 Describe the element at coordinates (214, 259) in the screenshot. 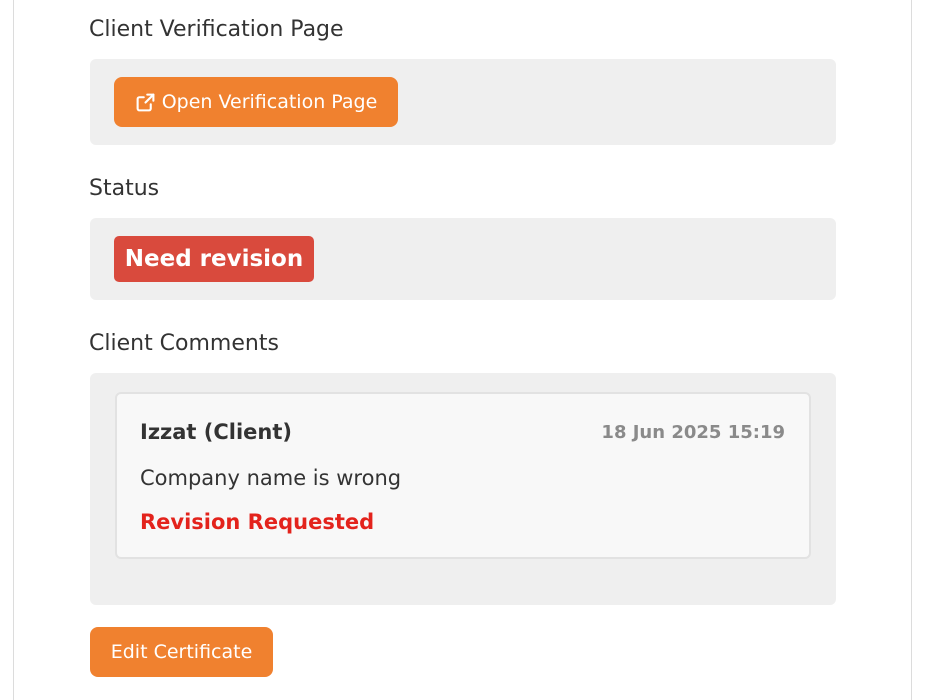

I see `status-badge: Need revision` at that location.